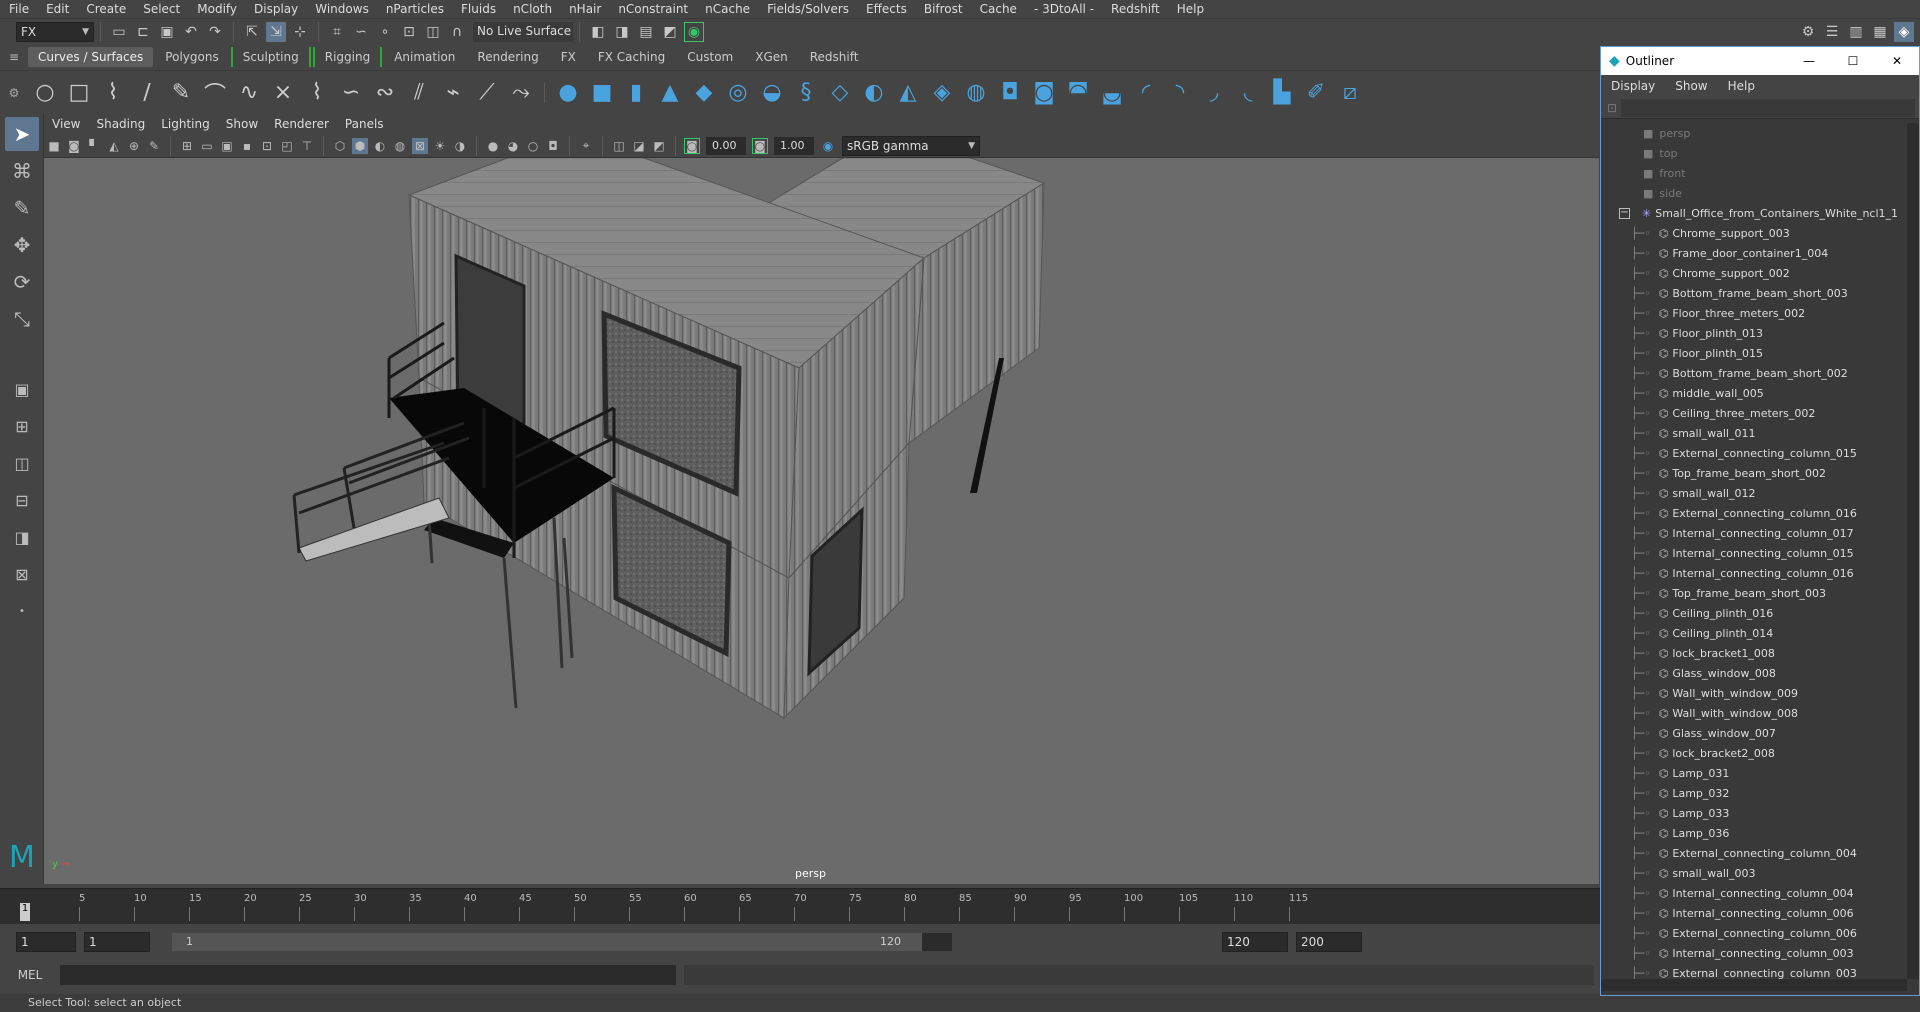 This screenshot has height=1012, width=1920. What do you see at coordinates (1078, 93) in the screenshot?
I see `project-curve-icon: ◚` at bounding box center [1078, 93].